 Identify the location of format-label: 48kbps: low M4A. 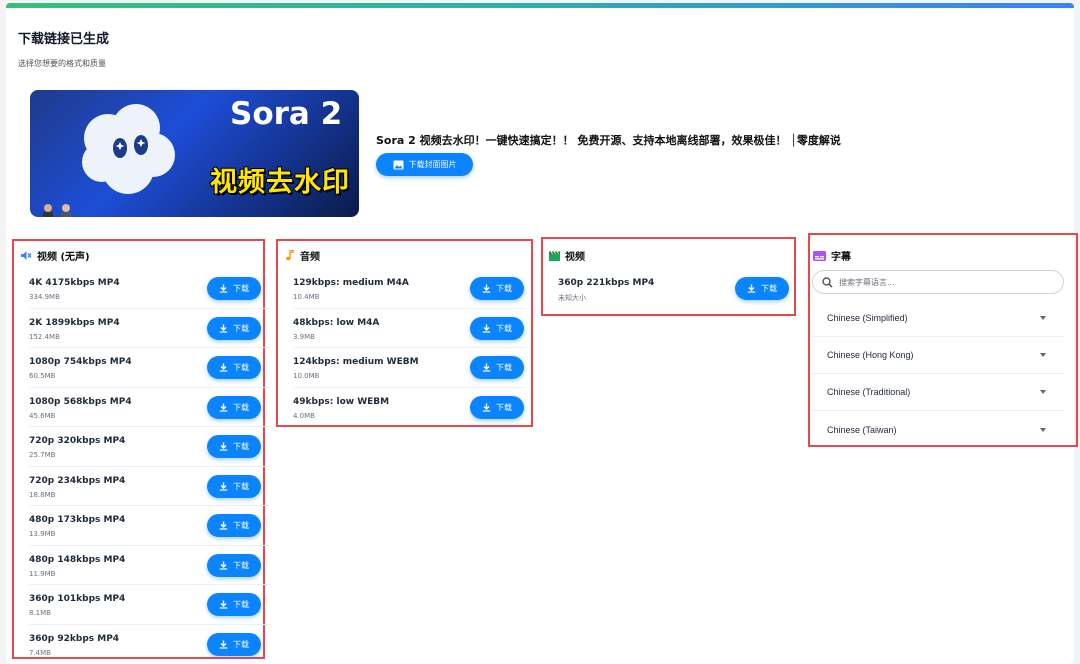
(336, 322).